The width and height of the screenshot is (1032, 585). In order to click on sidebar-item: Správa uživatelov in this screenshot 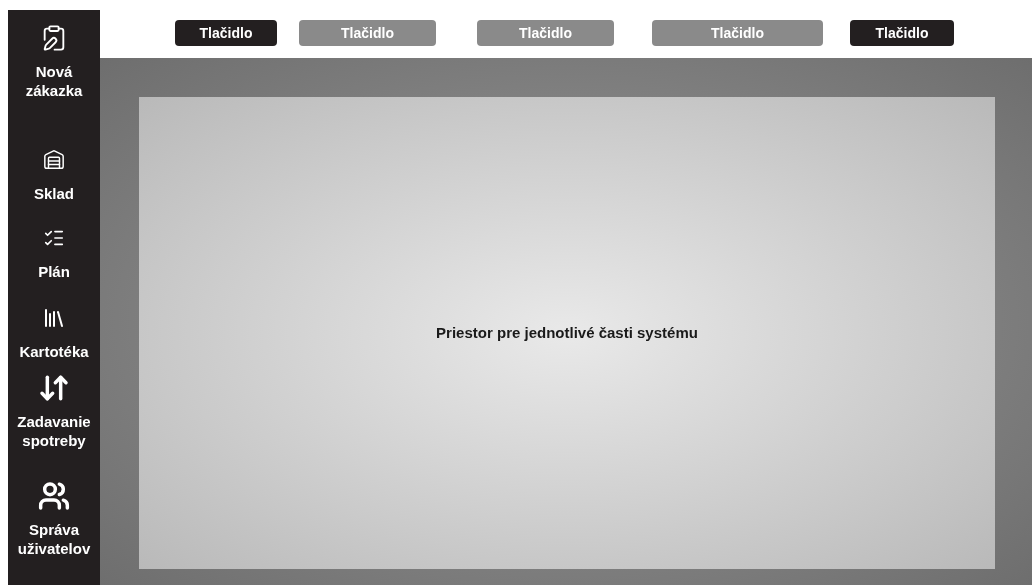, I will do `click(54, 539)`.